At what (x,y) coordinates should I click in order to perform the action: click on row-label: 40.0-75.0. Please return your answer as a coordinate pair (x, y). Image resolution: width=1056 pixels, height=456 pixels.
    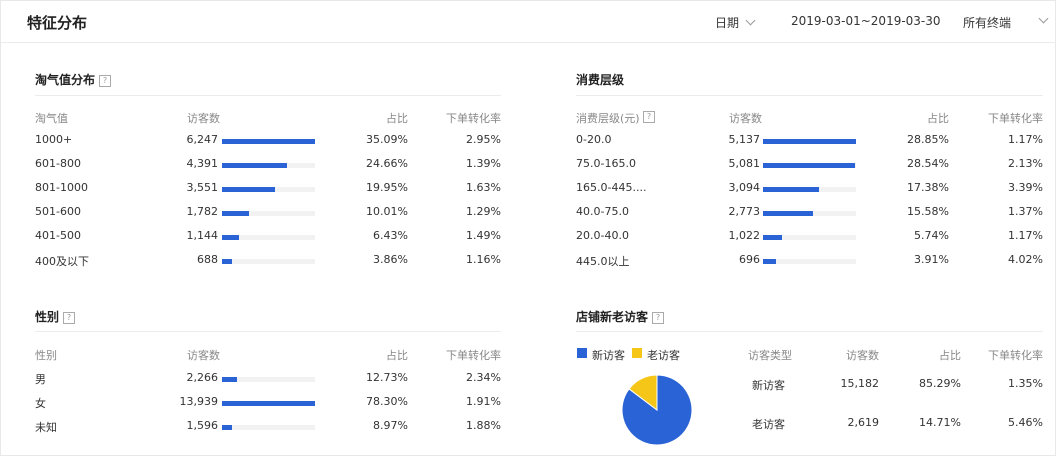
    Looking at the image, I should click on (602, 211).